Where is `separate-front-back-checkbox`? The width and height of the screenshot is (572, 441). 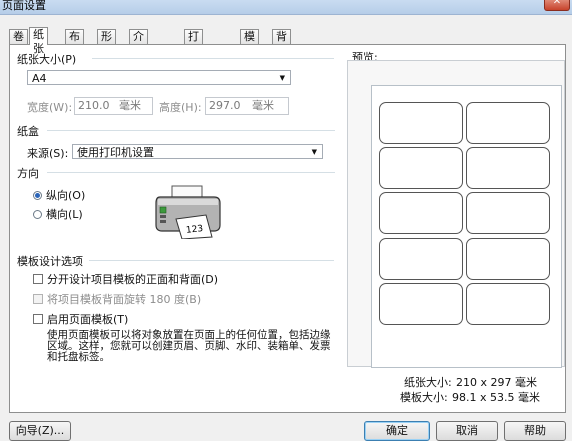 separate-front-back-checkbox is located at coordinates (38, 279).